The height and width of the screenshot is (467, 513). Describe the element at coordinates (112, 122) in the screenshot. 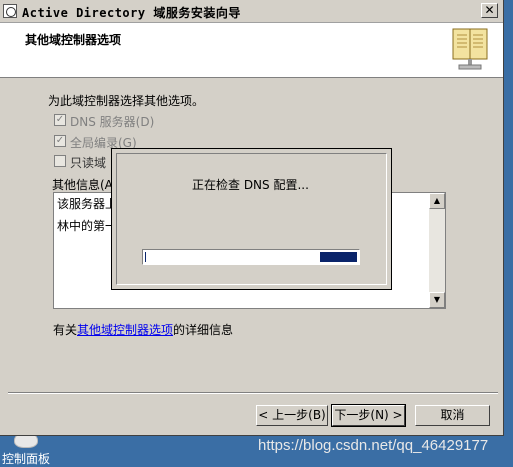

I see `dns-server-label: DNS 服务器(D)` at that location.